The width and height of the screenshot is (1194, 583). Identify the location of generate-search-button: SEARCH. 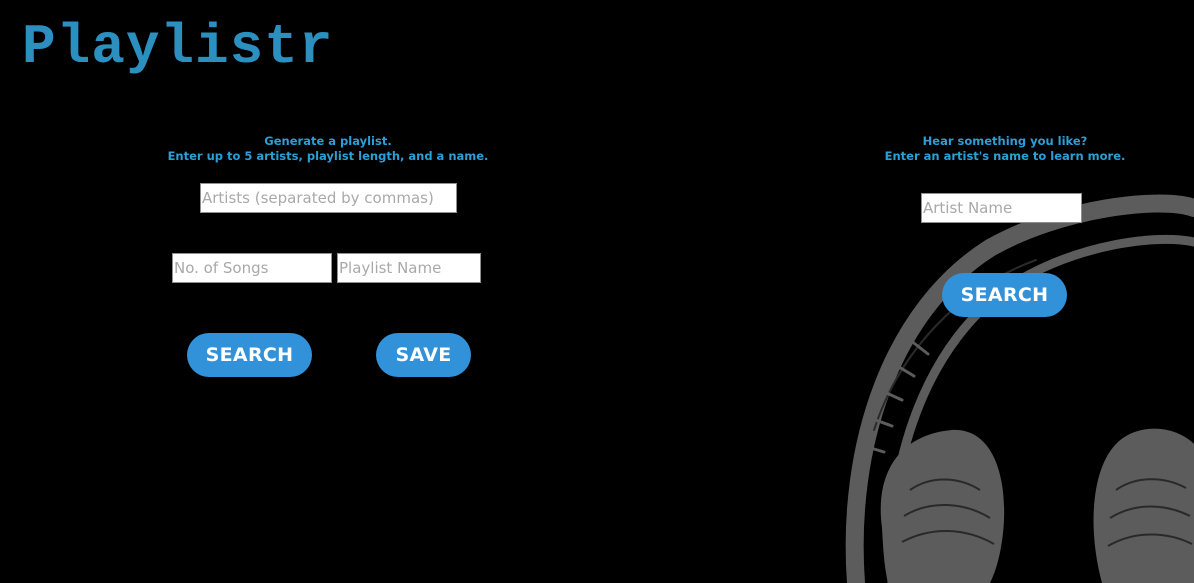
(249, 355).